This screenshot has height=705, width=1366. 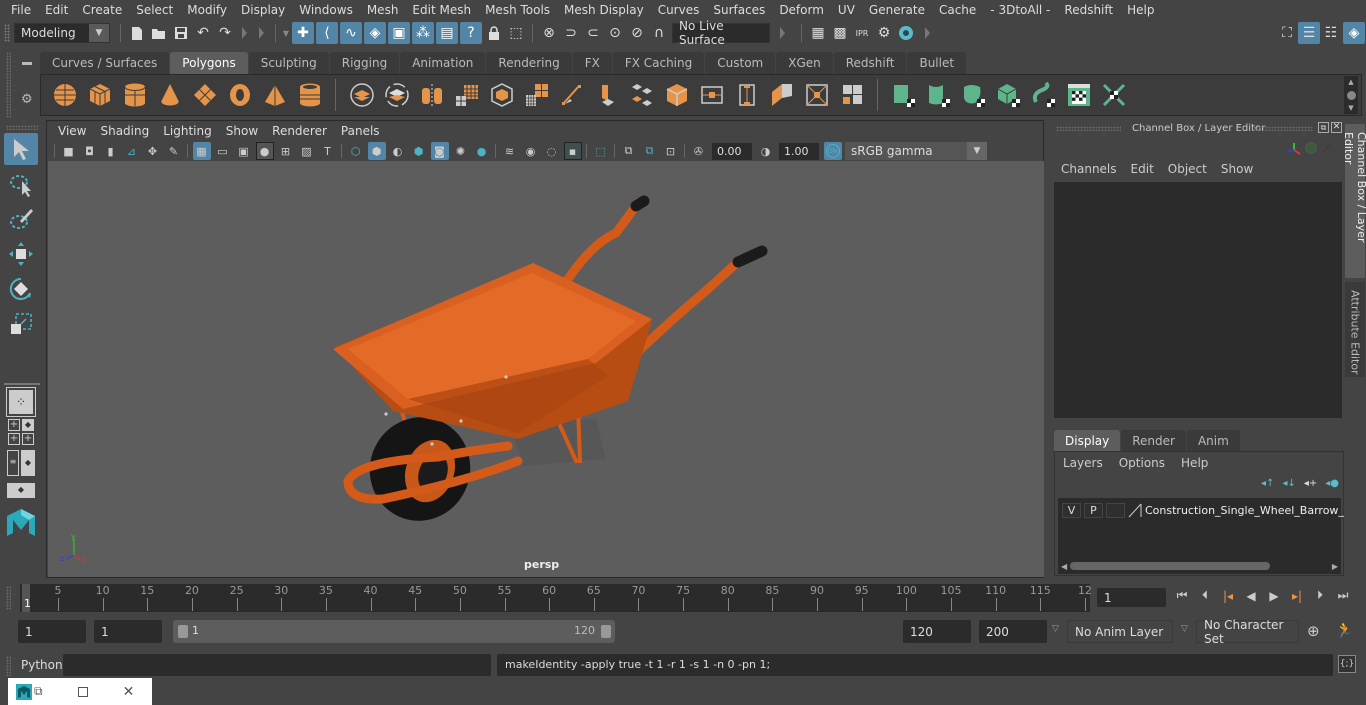 I want to click on toolbox-grip, so click(x=22, y=127).